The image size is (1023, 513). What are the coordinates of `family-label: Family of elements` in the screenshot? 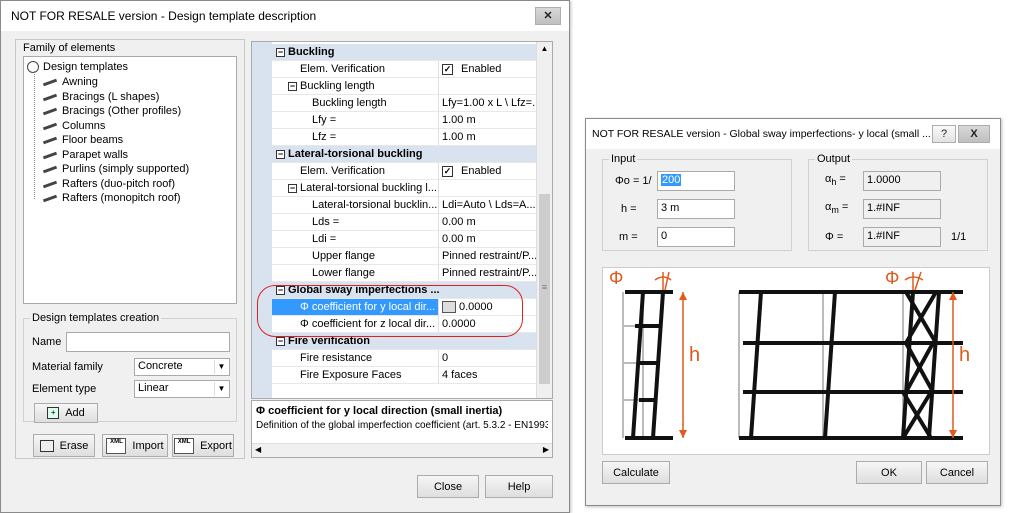 It's located at (69, 48).